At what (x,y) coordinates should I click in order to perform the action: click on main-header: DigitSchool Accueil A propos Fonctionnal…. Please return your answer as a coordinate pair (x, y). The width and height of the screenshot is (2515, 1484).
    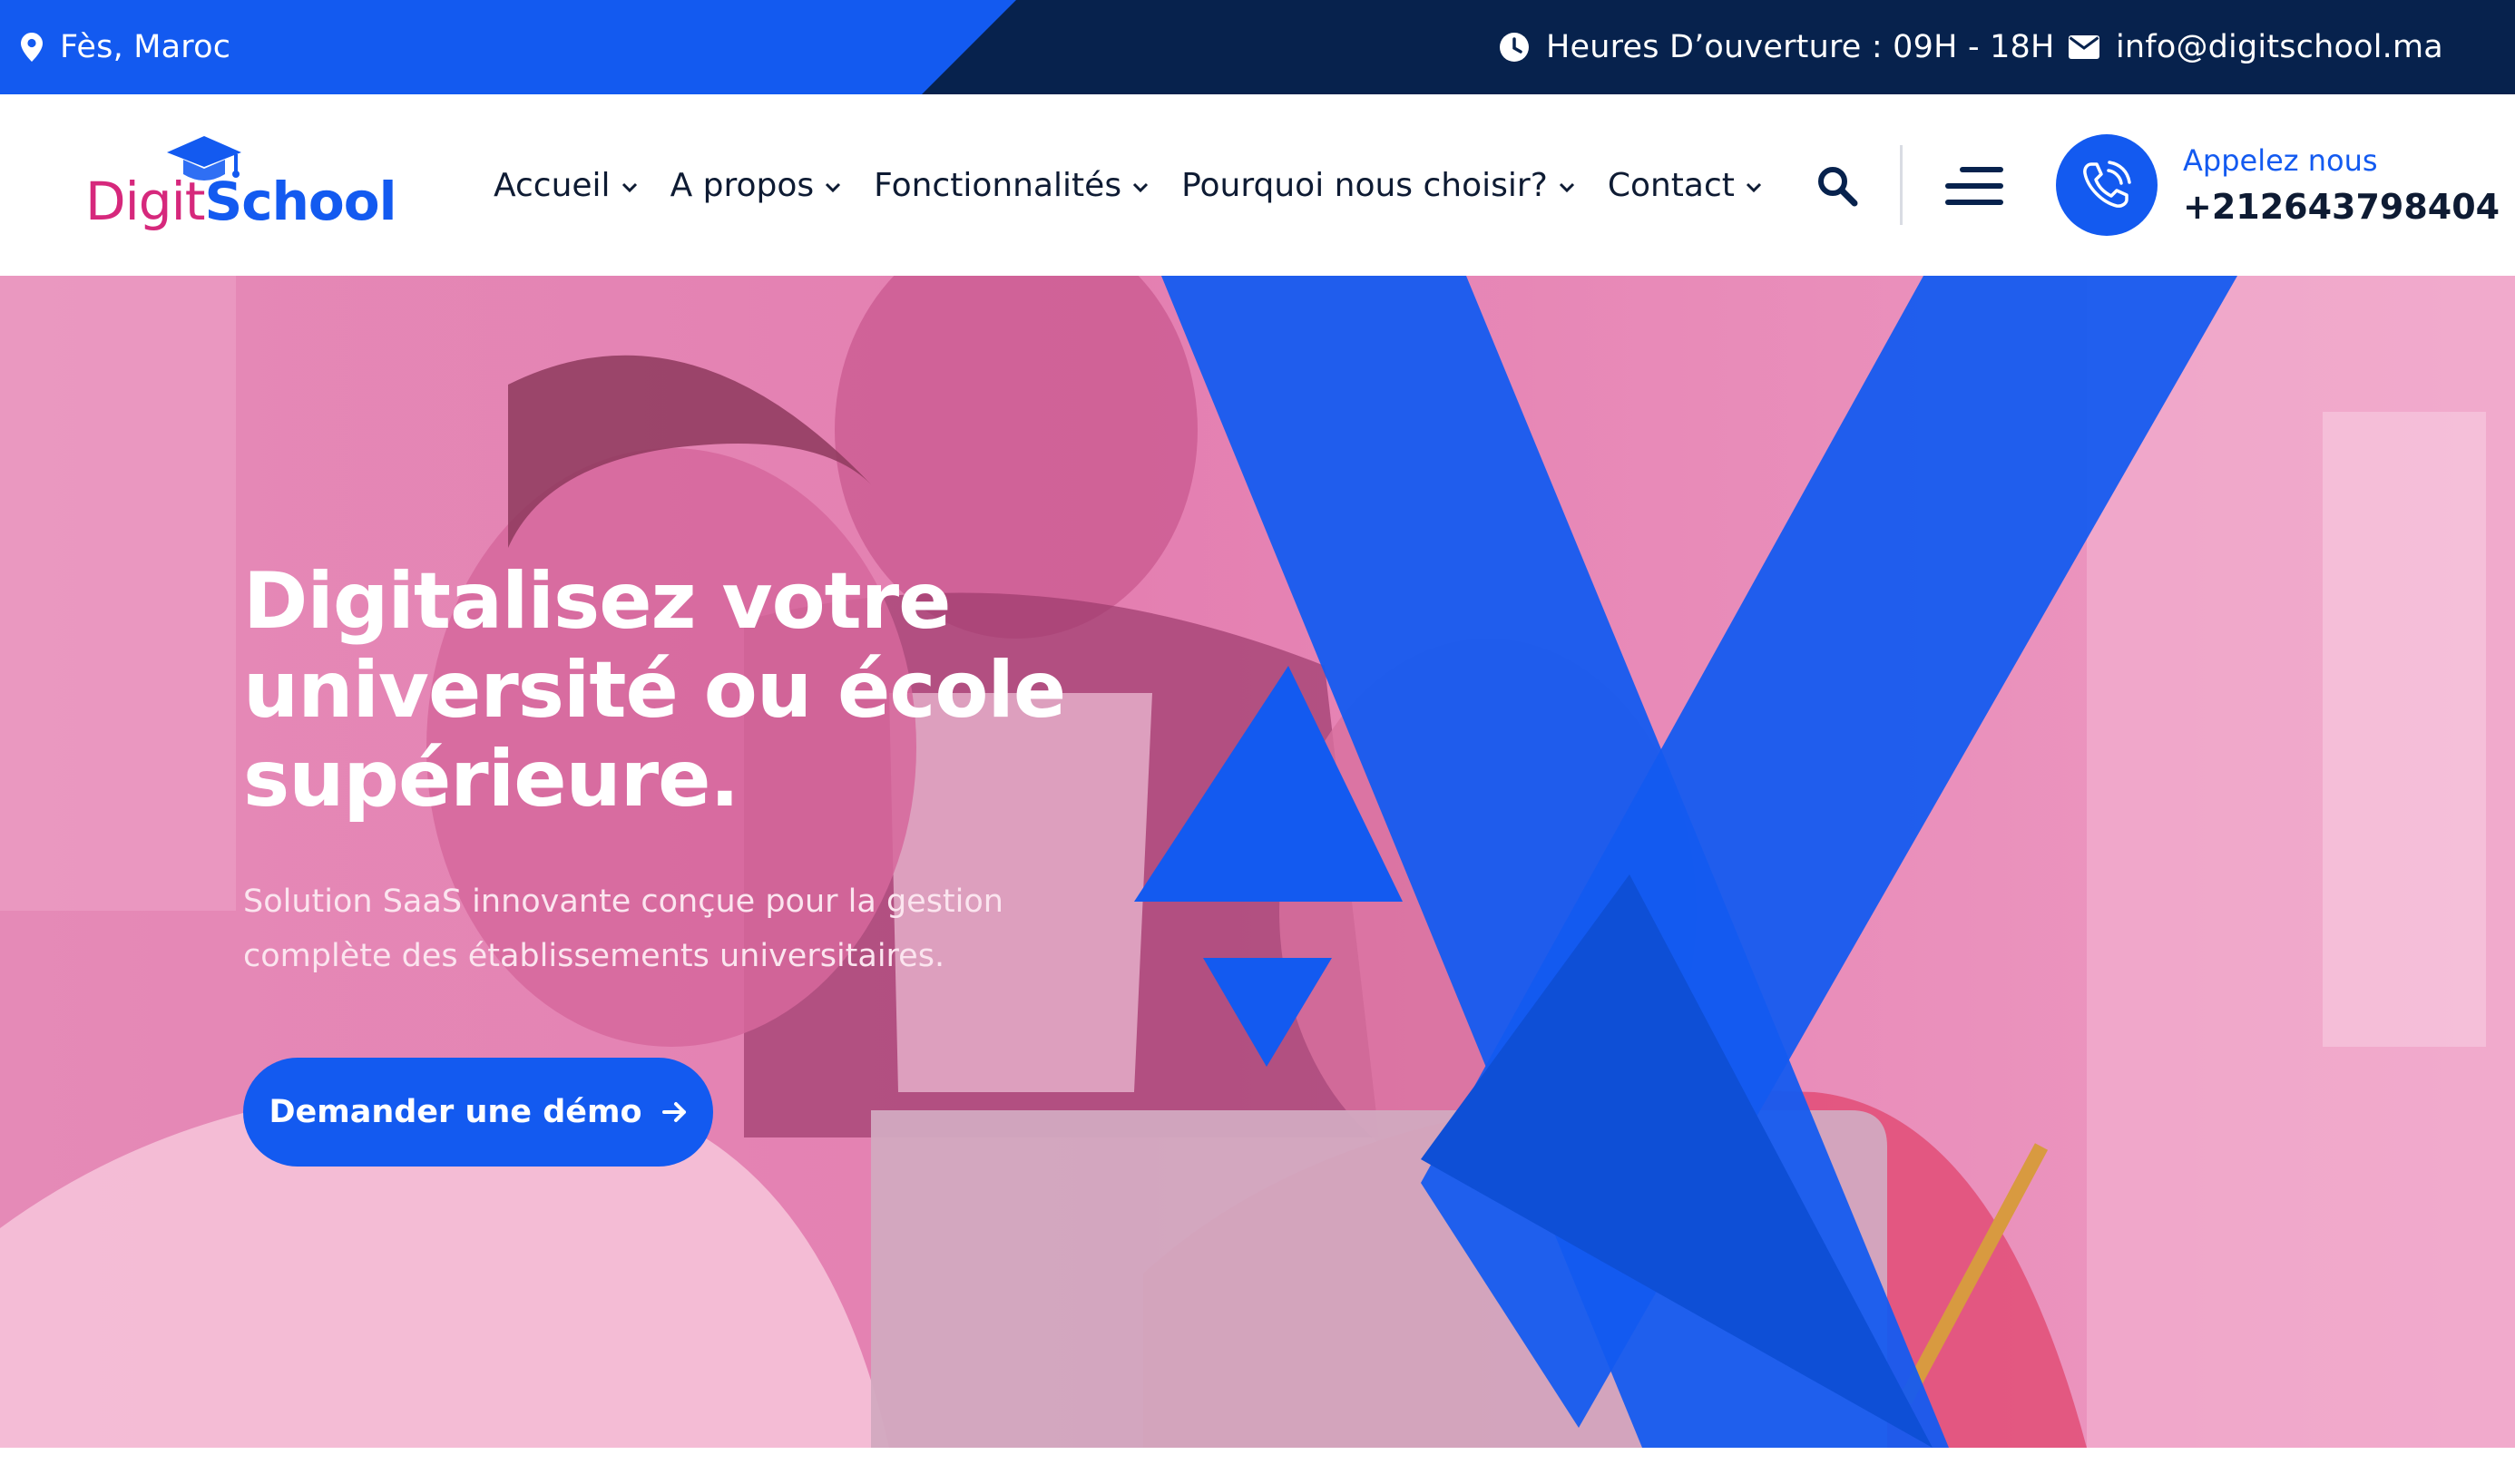
    Looking at the image, I should click on (1257, 185).